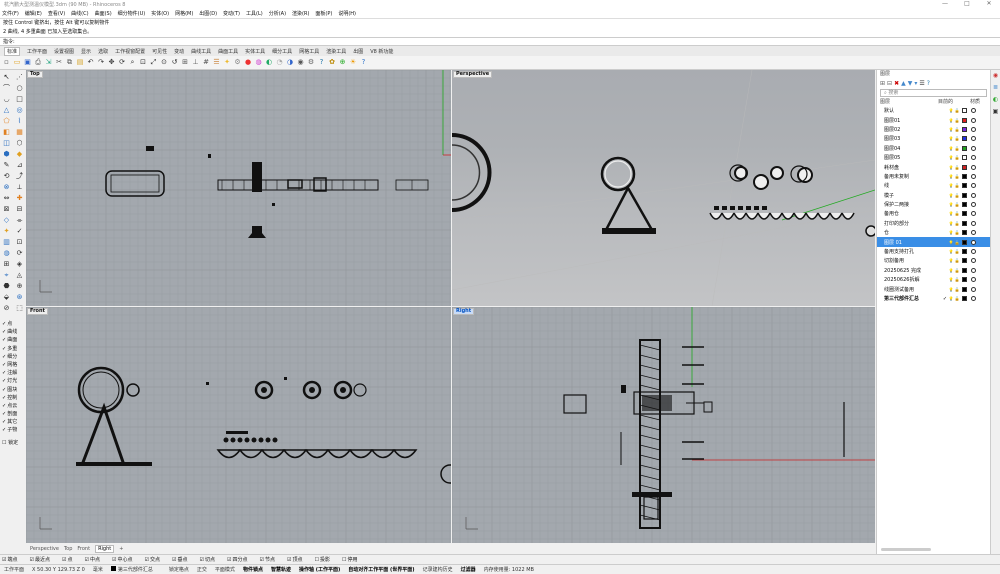  What do you see at coordinates (13, 430) in the screenshot?
I see `selection-filter-item: ✓子物` at bounding box center [13, 430].